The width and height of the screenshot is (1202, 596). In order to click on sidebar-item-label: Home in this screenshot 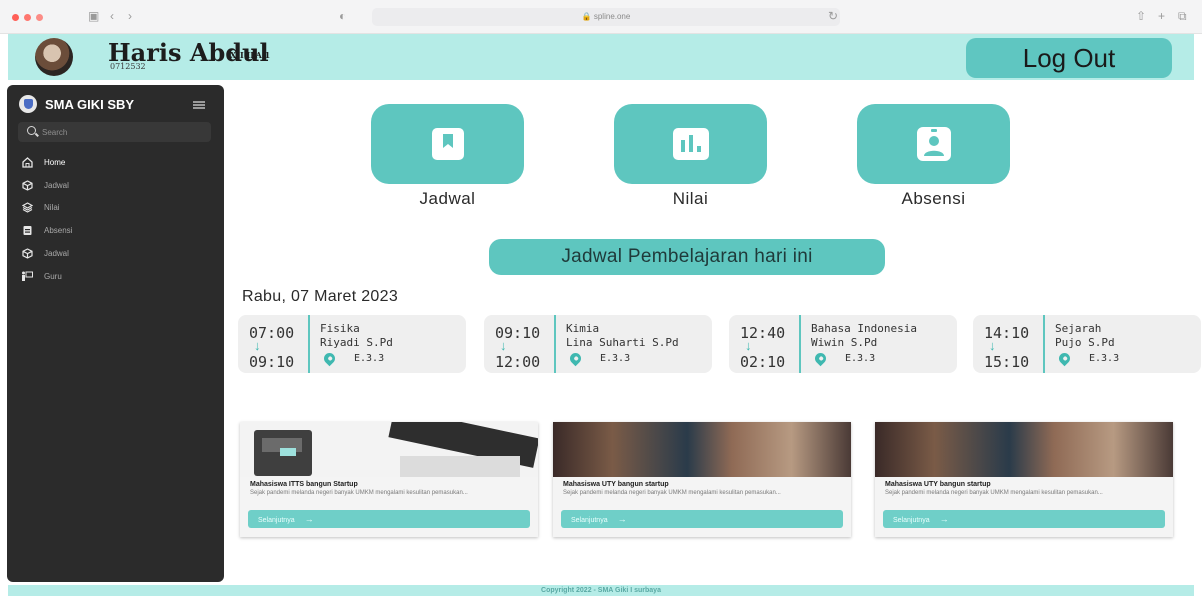, I will do `click(55, 162)`.